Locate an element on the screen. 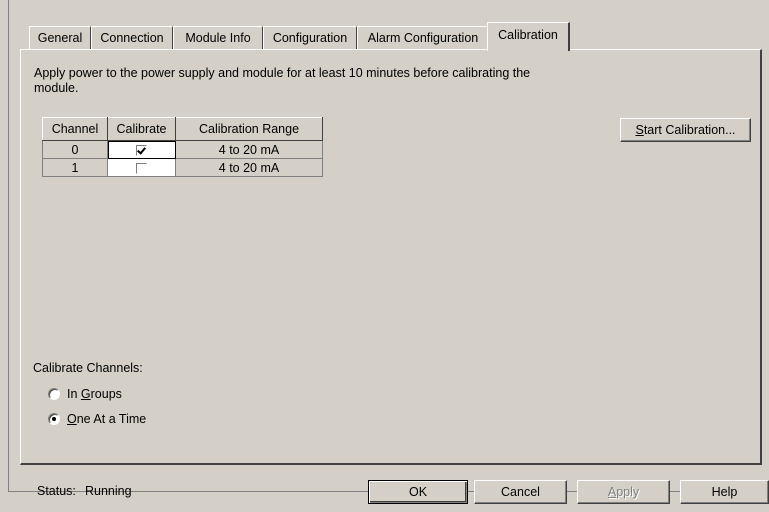 This screenshot has height=512, width=769. status-value: Running is located at coordinates (108, 491).